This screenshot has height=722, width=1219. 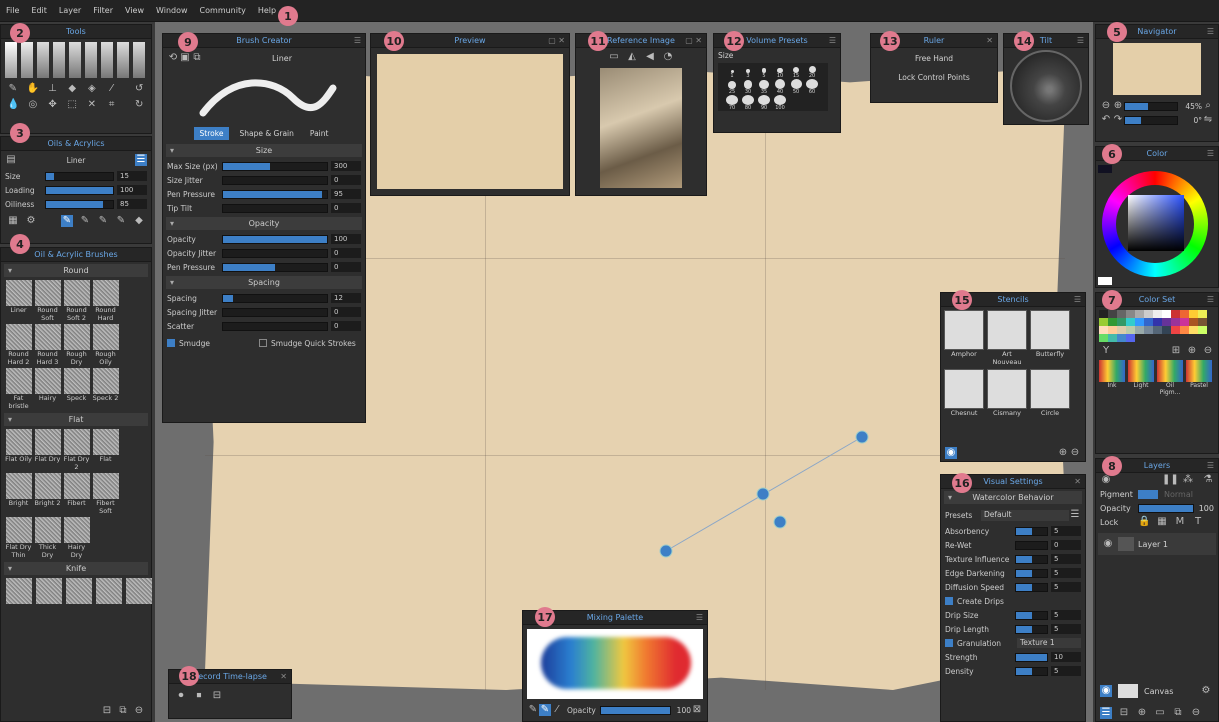 I want to click on brush-preset: Round Hard, so click(x=105, y=301).